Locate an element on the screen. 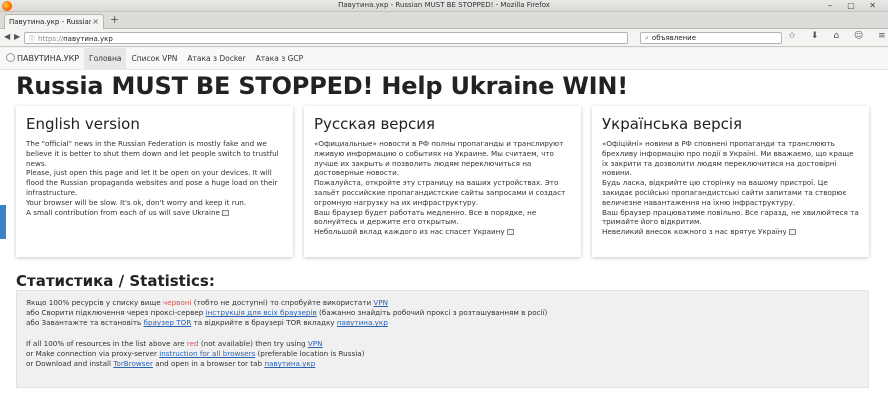 This screenshot has width=888, height=412. url-protocol: https:// is located at coordinates (51, 39).